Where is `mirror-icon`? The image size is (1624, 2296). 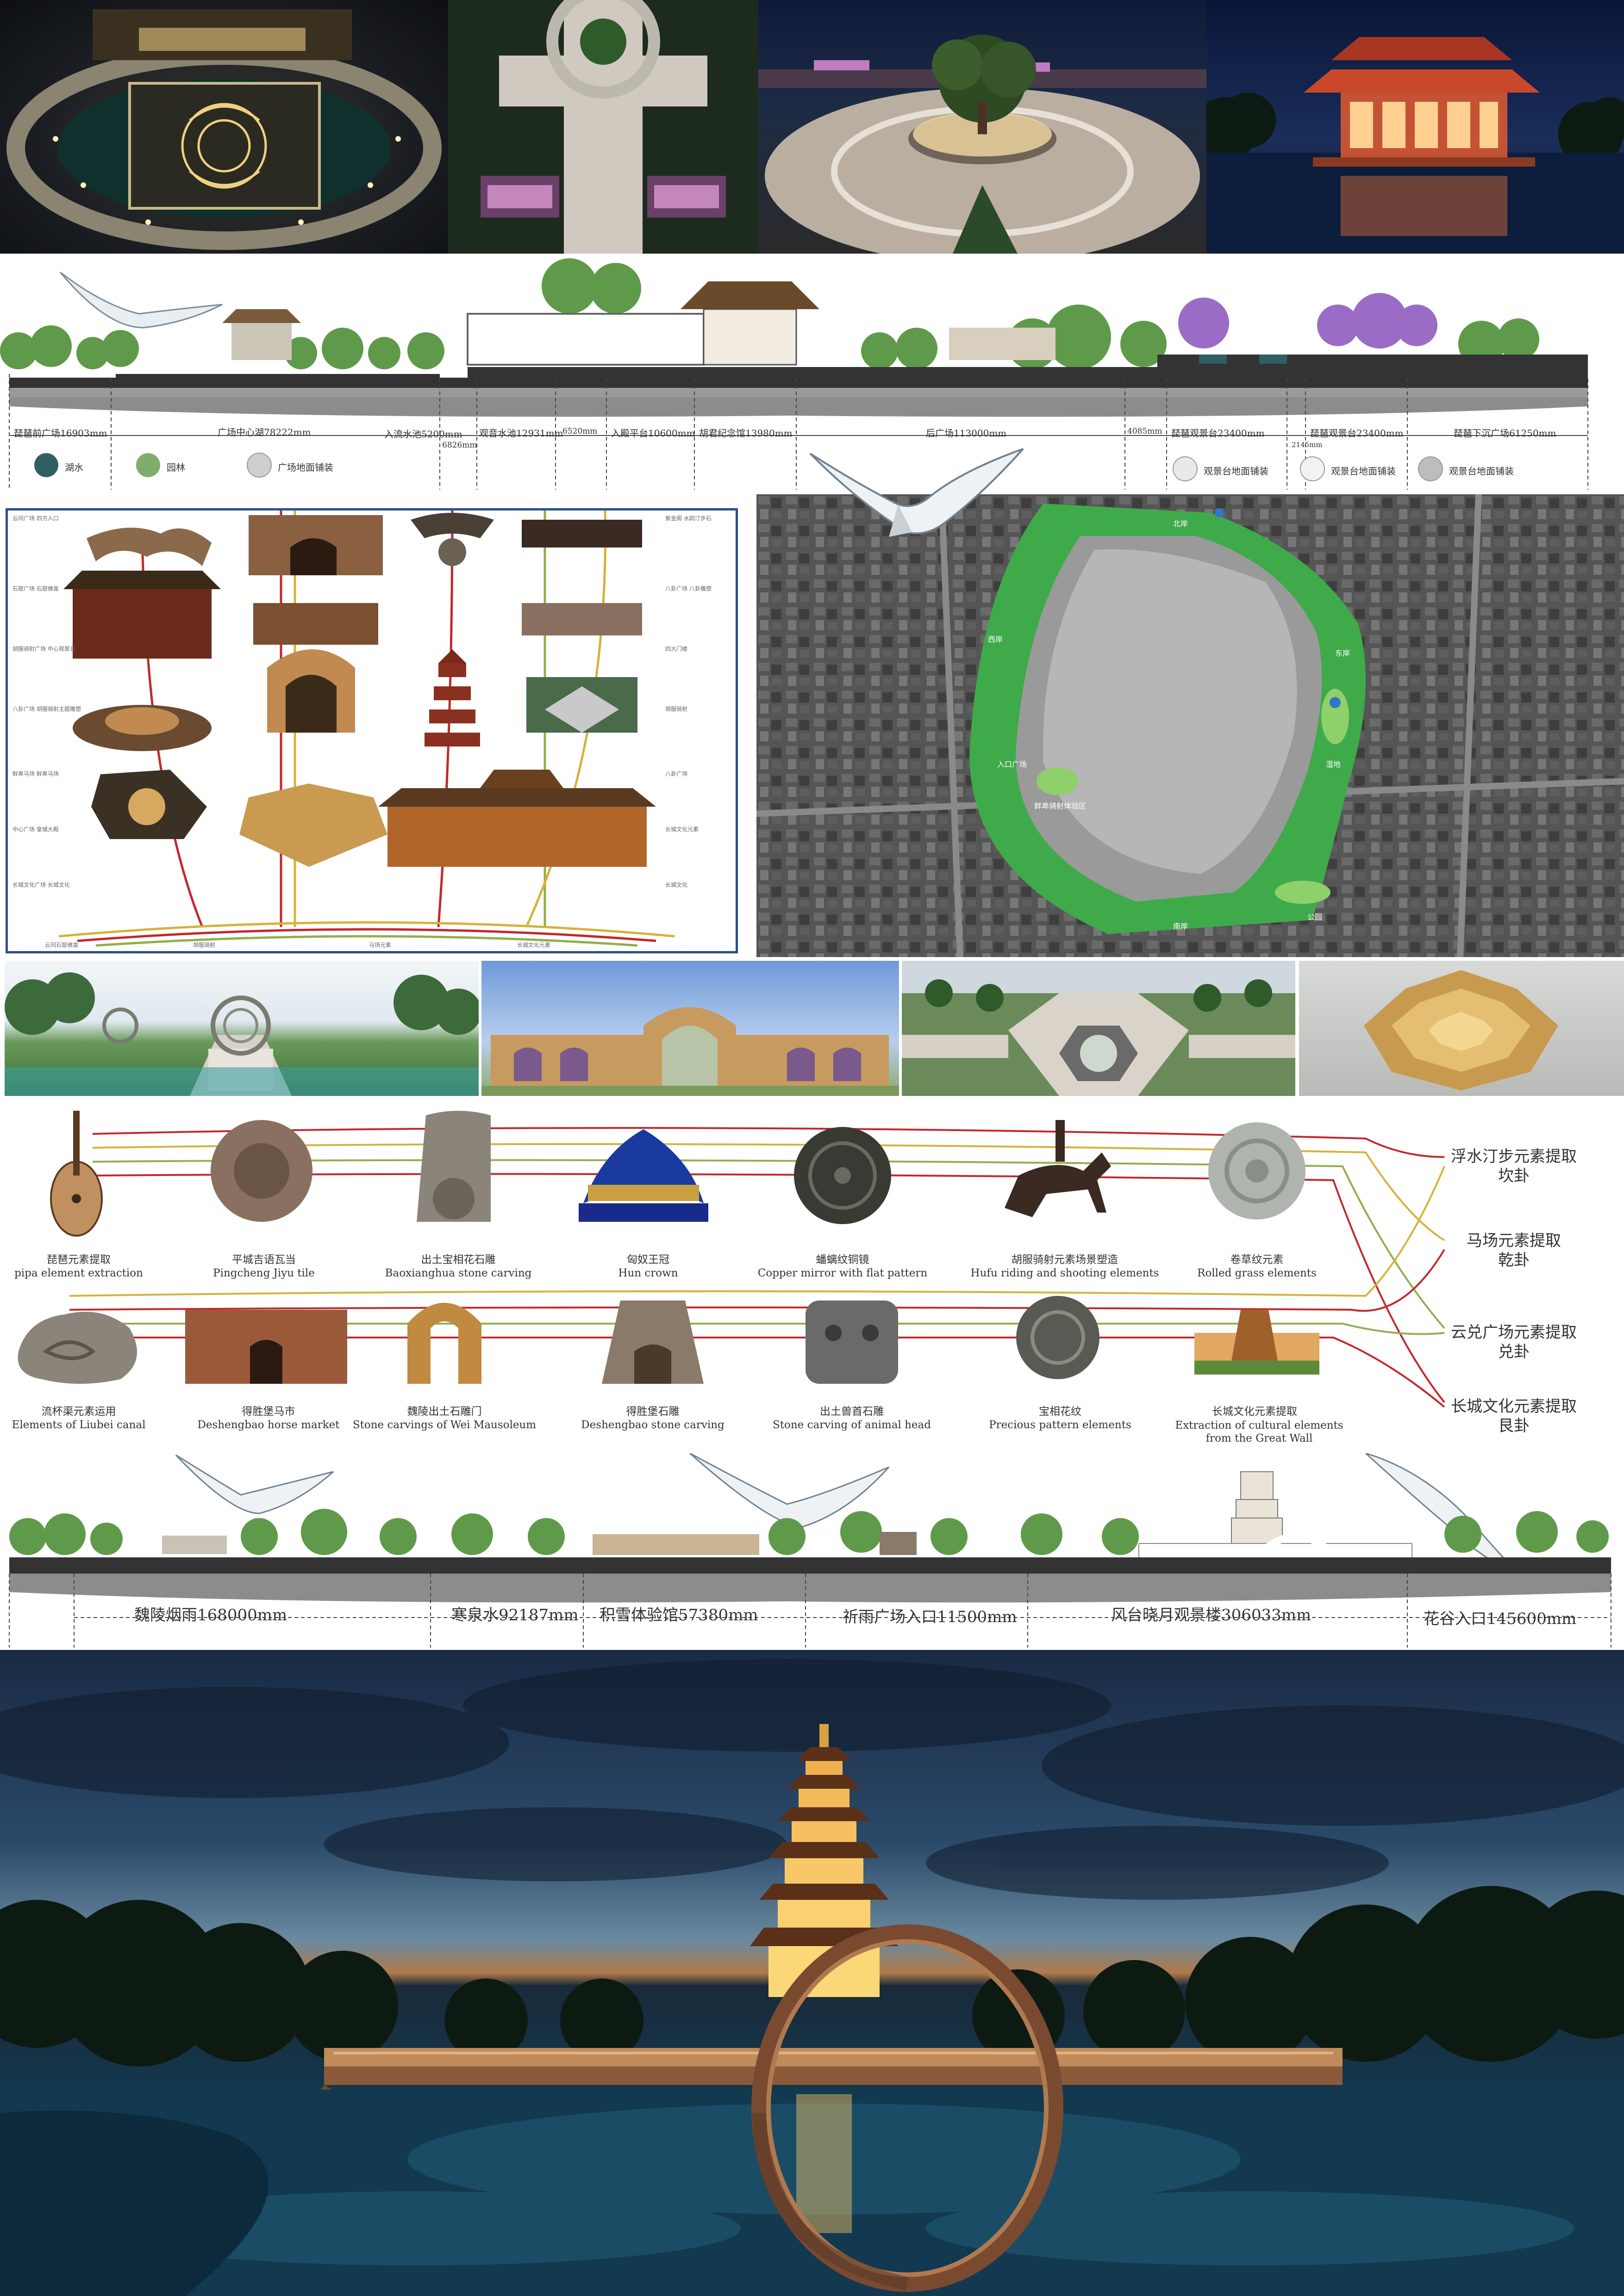 mirror-icon is located at coordinates (842, 1175).